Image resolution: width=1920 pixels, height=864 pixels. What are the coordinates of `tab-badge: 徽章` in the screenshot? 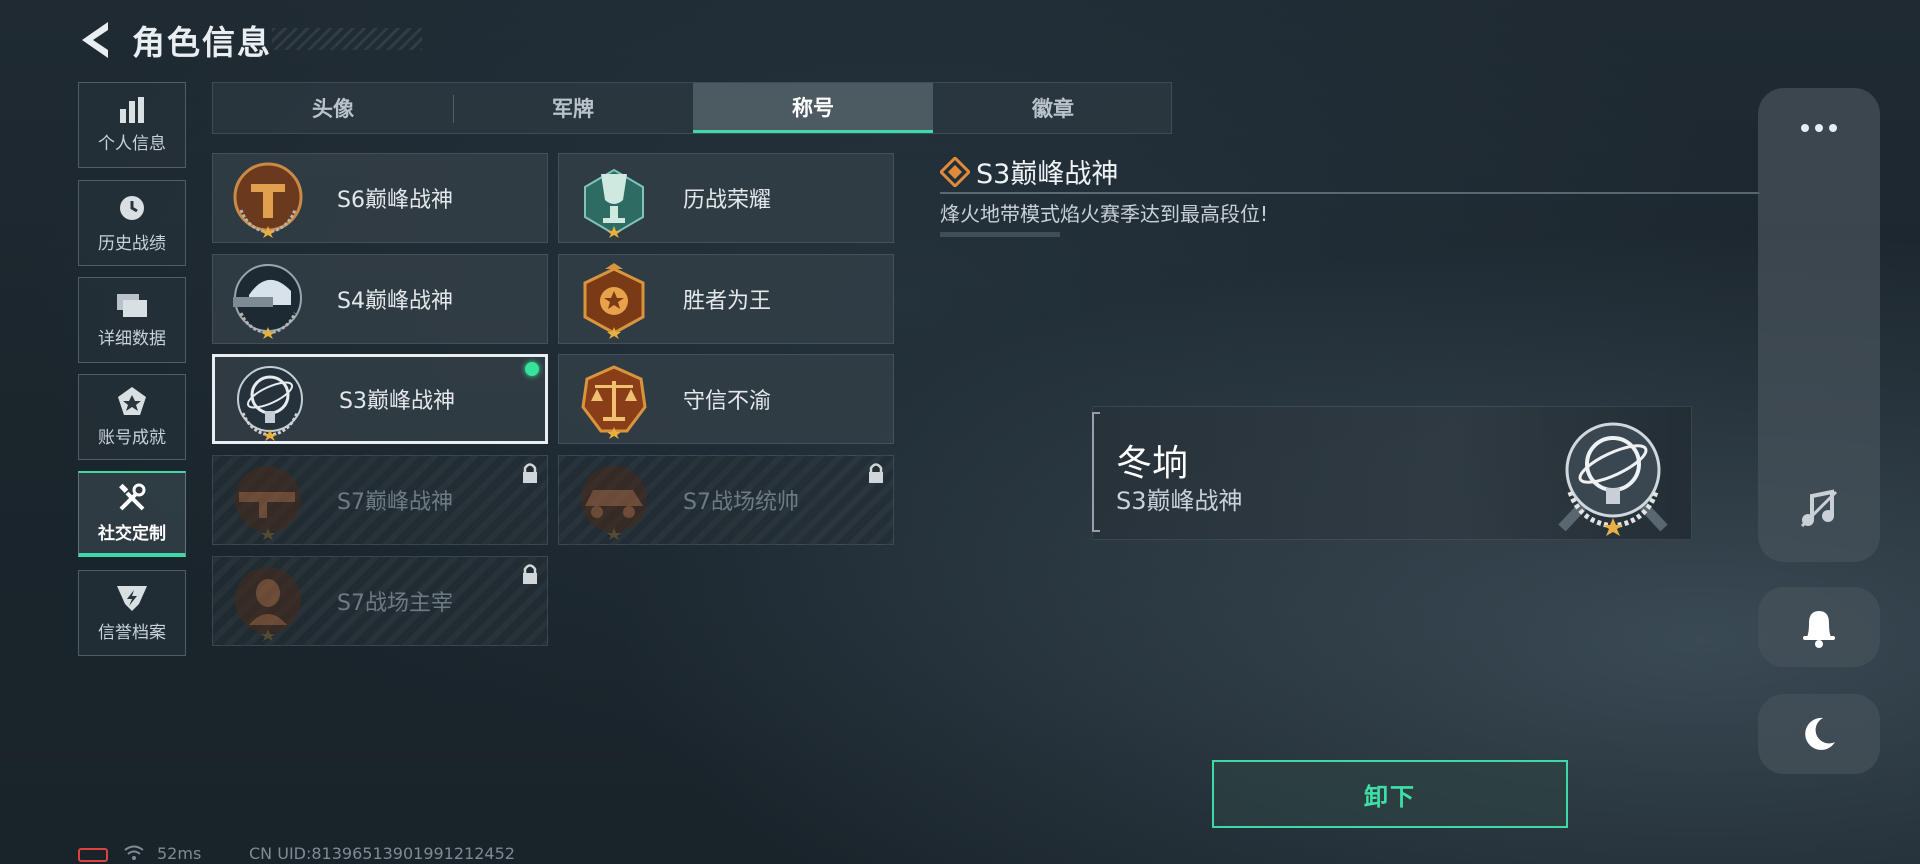 It's located at (1053, 108).